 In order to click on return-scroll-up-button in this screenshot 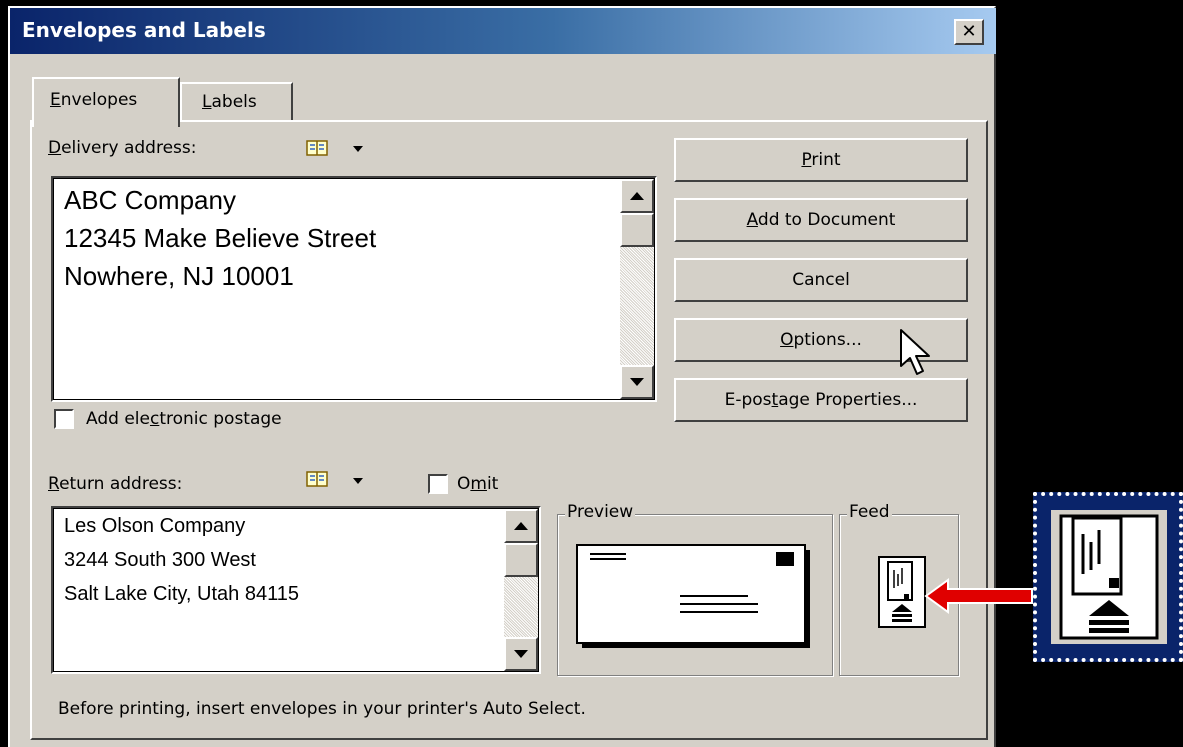, I will do `click(521, 526)`.